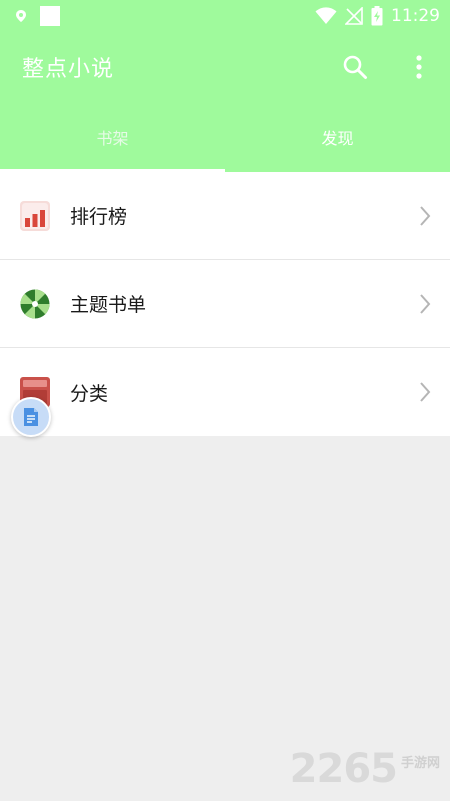 Image resolution: width=450 pixels, height=801 pixels. I want to click on watermark-text: 手游网, so click(420, 763).